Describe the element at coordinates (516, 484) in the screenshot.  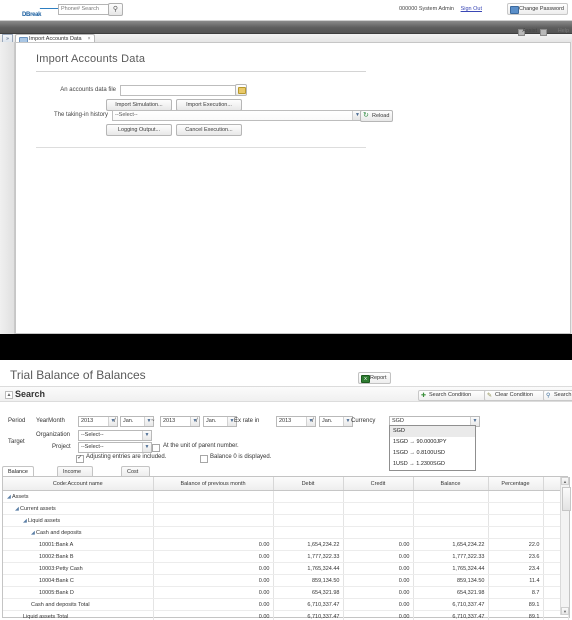
I see `col-percentage: Percentage` at that location.